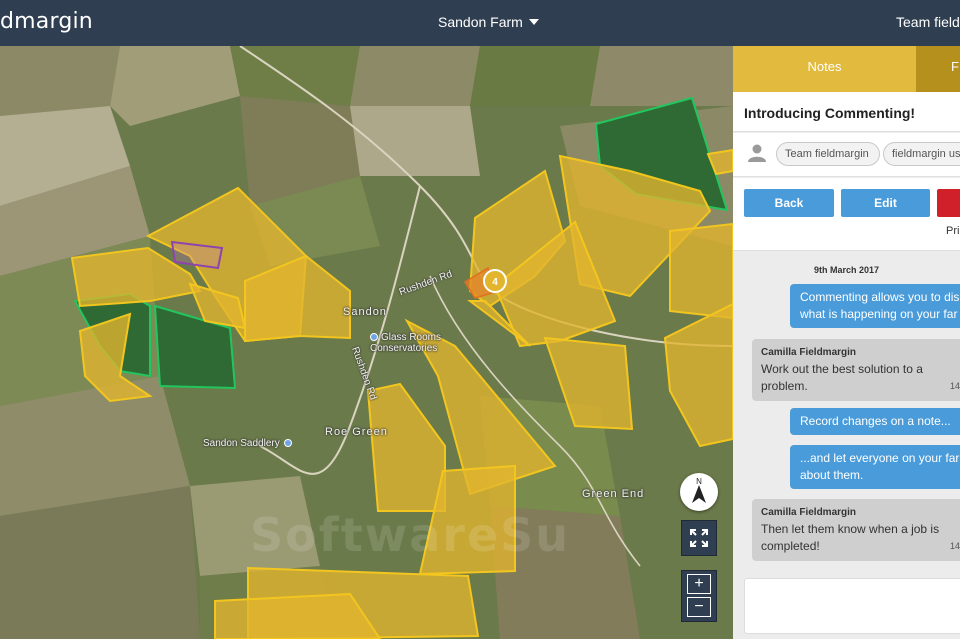 This screenshot has width=960, height=639. Describe the element at coordinates (952, 231) in the screenshot. I see `priority-label: Pri` at that location.